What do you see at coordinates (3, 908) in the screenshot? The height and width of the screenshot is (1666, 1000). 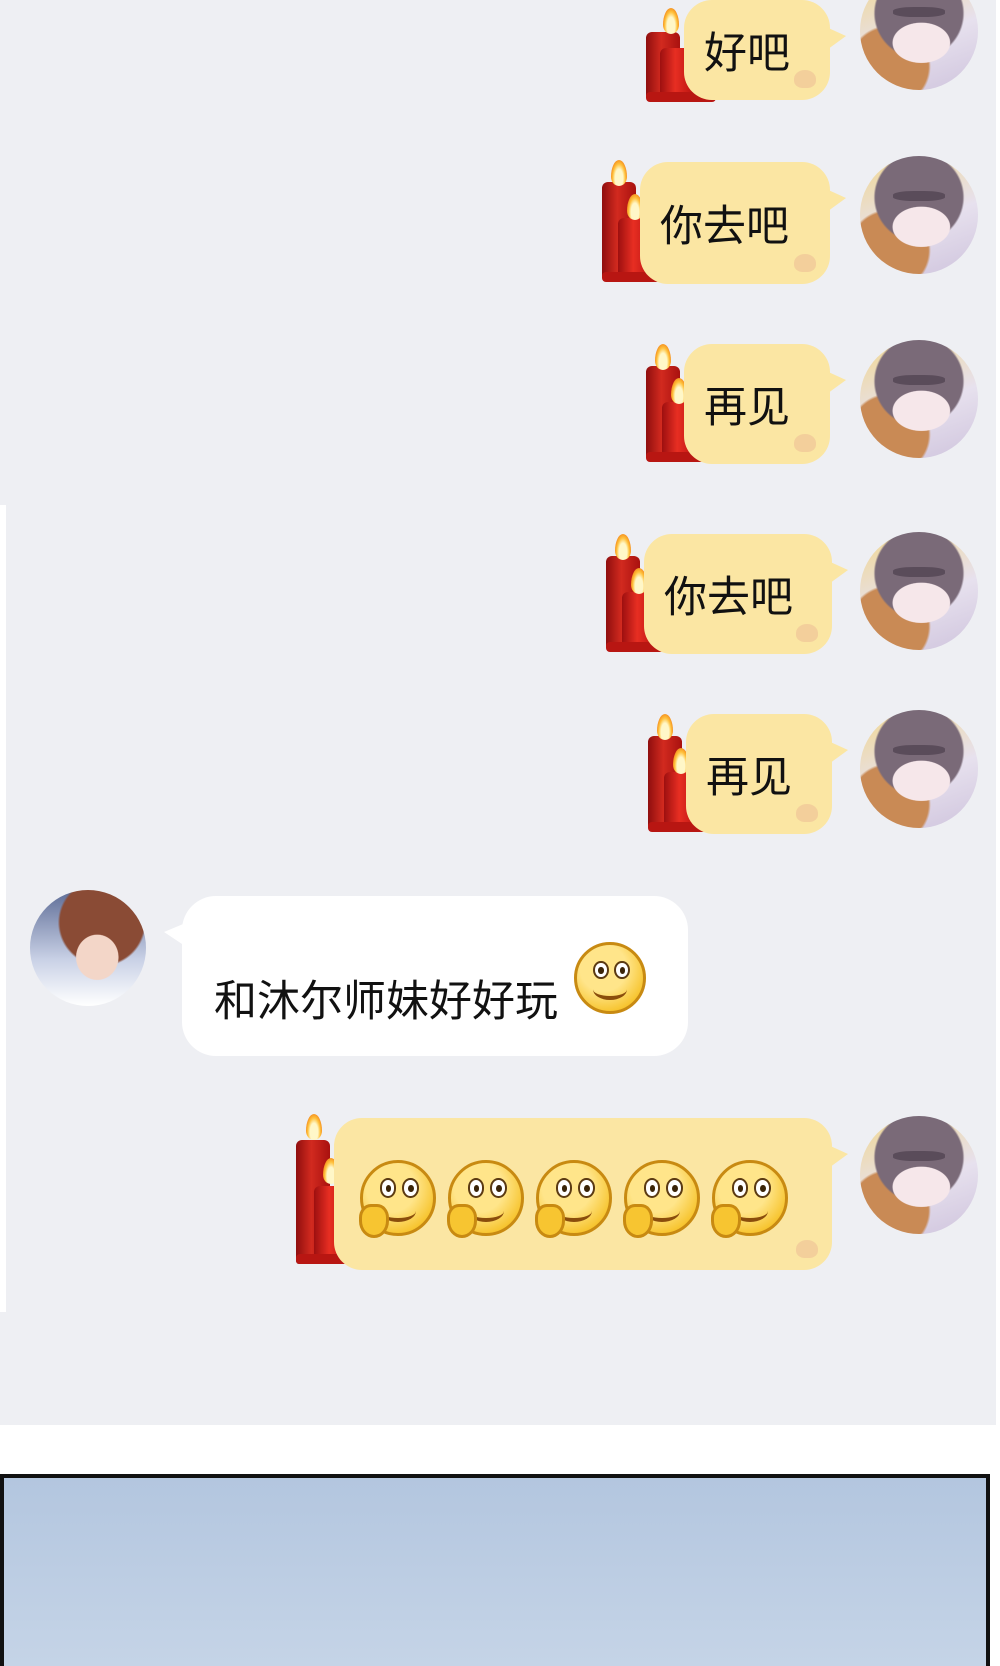 I see `panel-gutter-left` at bounding box center [3, 908].